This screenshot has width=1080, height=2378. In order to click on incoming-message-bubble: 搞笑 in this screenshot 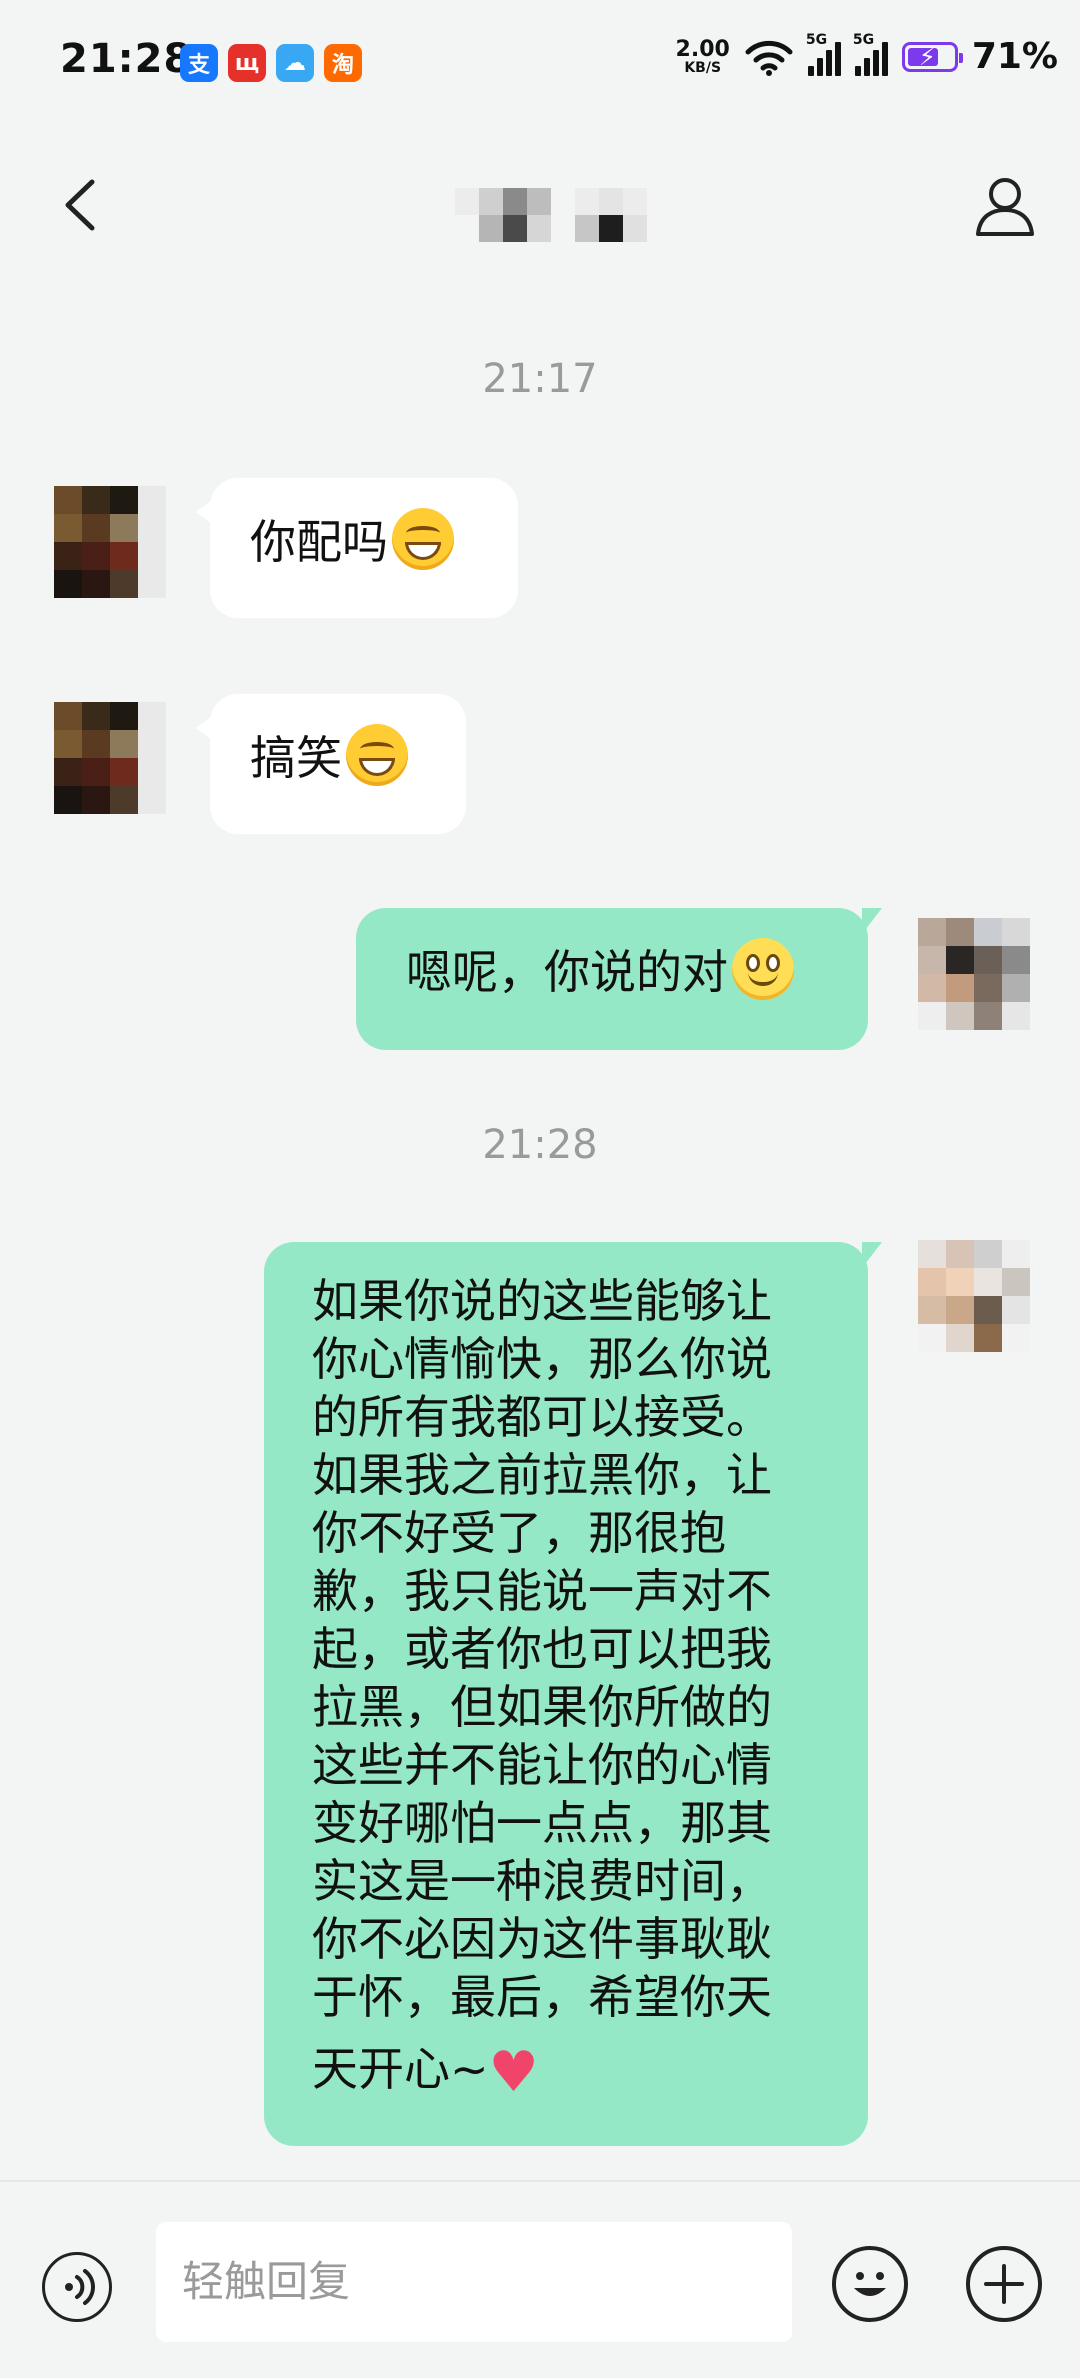, I will do `click(331, 764)`.